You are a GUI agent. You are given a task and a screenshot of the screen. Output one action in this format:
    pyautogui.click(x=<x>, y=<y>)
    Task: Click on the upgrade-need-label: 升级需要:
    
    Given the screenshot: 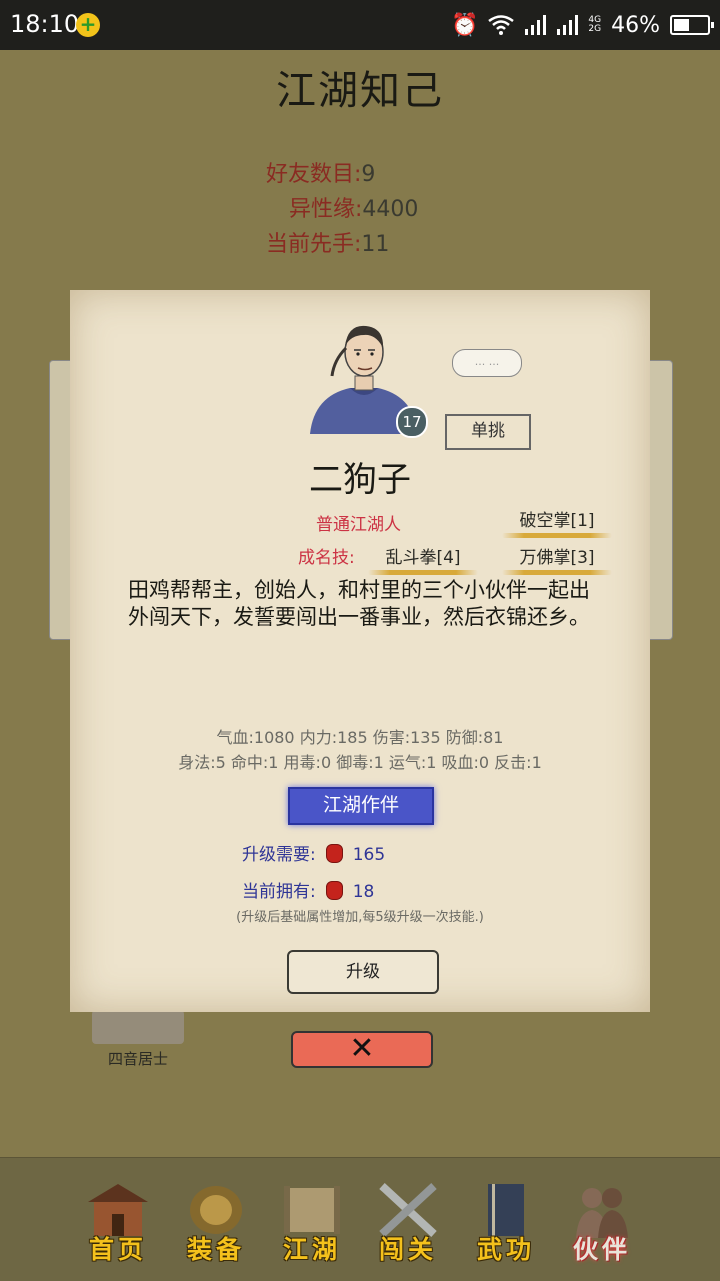 What is the action you would take?
    pyautogui.click(x=279, y=855)
    